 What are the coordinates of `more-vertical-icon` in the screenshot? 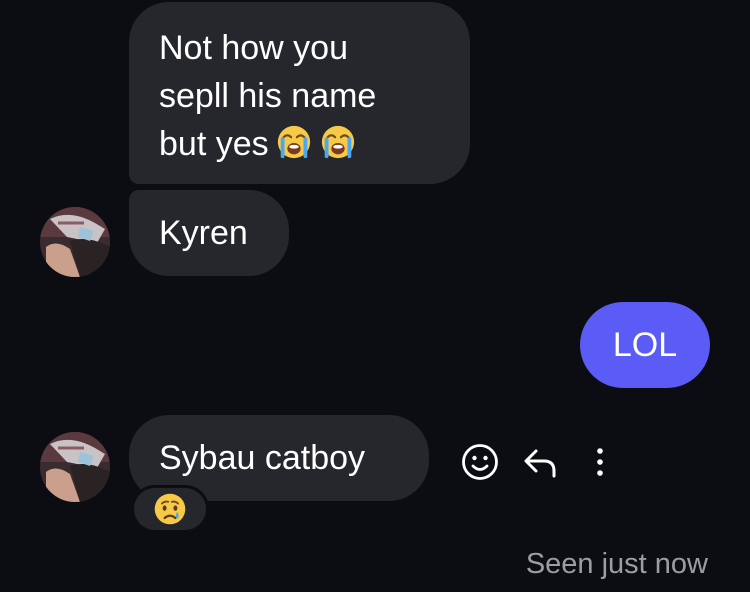 It's located at (600, 462).